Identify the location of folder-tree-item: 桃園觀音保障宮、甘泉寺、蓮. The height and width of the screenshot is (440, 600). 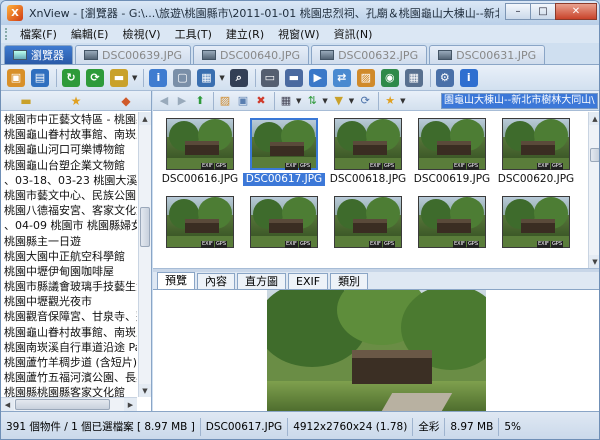
(69, 316).